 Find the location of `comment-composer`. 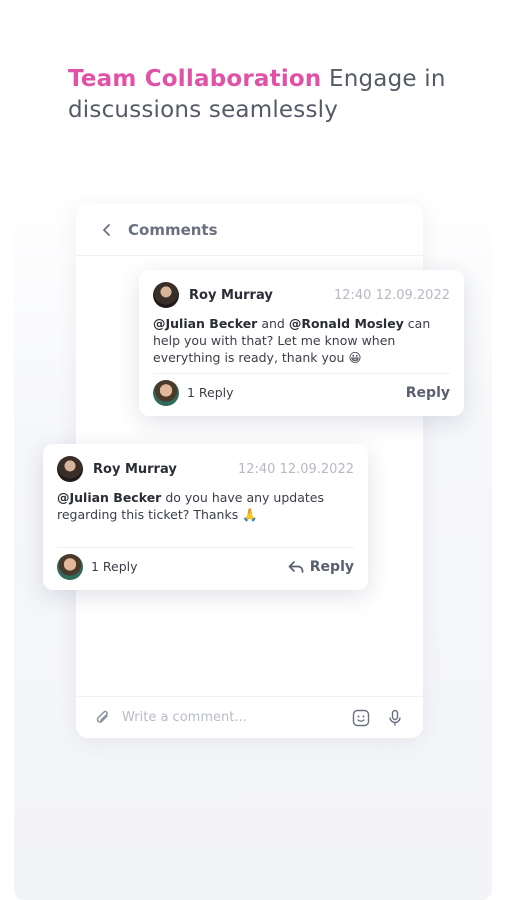

comment-composer is located at coordinates (249, 717).